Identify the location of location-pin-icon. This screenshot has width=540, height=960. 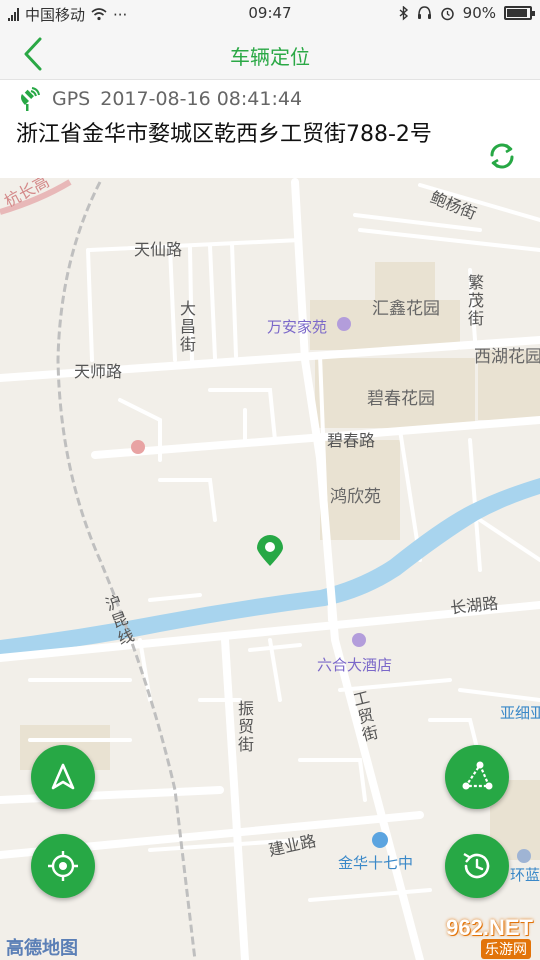
(270, 550).